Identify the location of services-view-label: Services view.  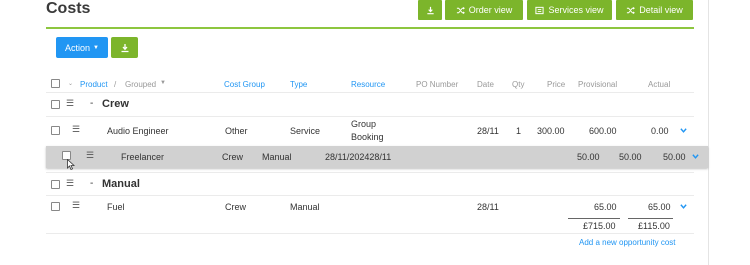
(576, 10).